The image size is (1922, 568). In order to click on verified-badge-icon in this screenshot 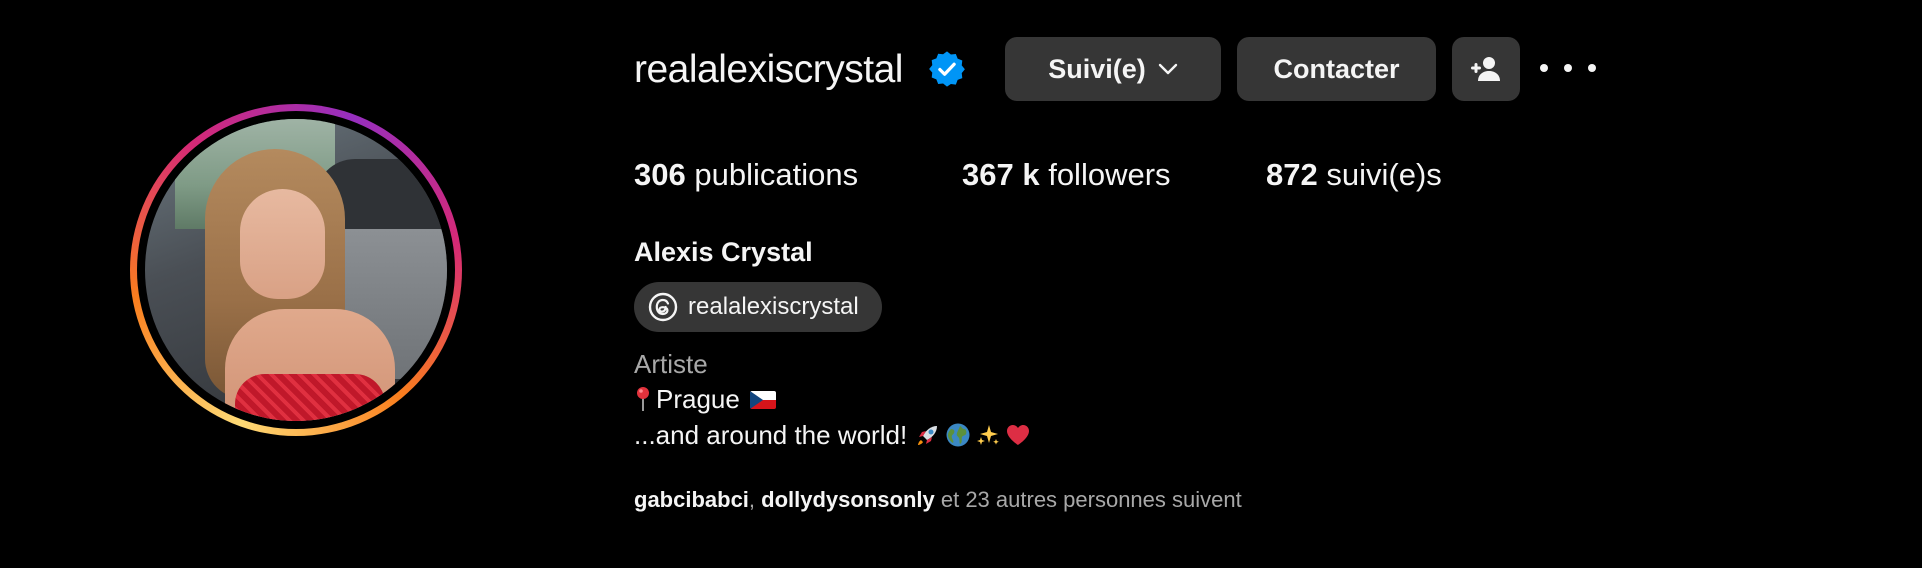, I will do `click(947, 69)`.